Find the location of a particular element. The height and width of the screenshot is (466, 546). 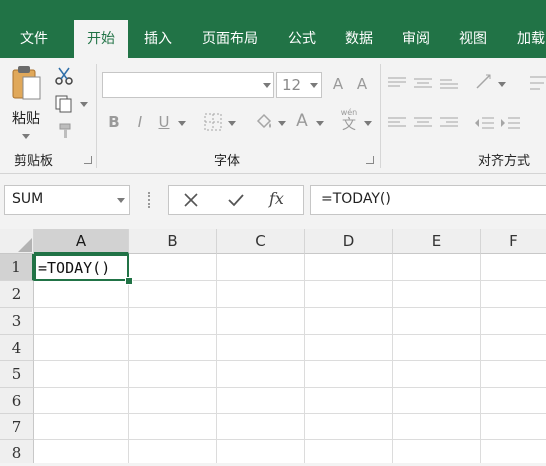

paste-label: 粘贴 is located at coordinates (26, 119).